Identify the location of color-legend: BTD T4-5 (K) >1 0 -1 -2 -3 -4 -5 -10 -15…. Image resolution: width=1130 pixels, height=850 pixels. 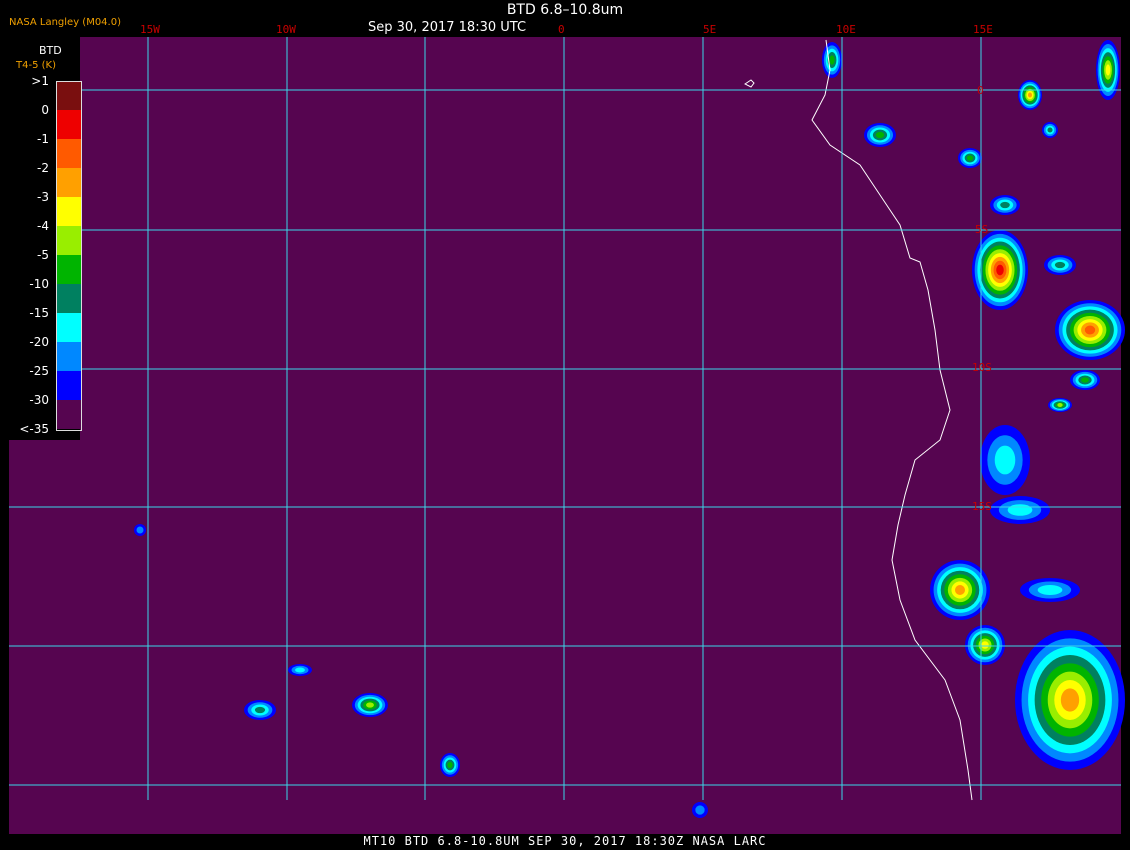
(45, 238).